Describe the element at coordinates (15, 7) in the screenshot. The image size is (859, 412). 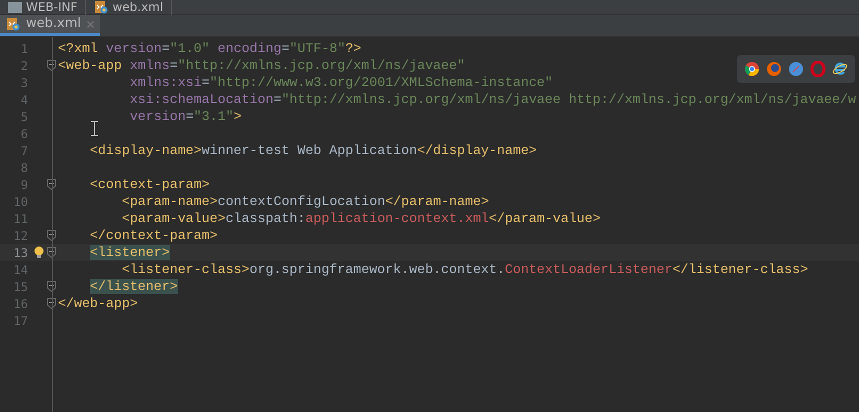
I see `folder-icon` at that location.